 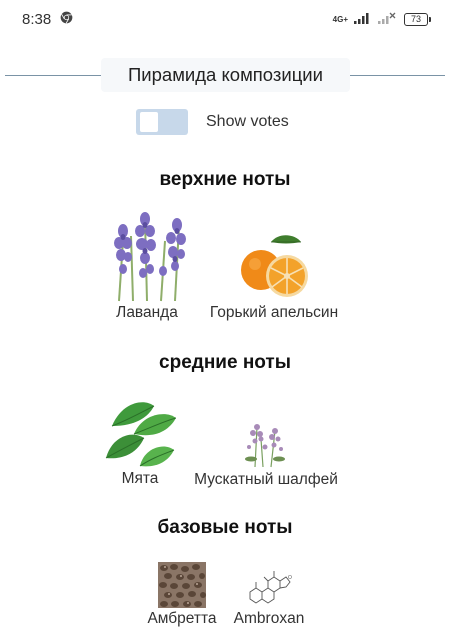 What do you see at coordinates (274, 266) in the screenshot?
I see `bitter-orange-image` at bounding box center [274, 266].